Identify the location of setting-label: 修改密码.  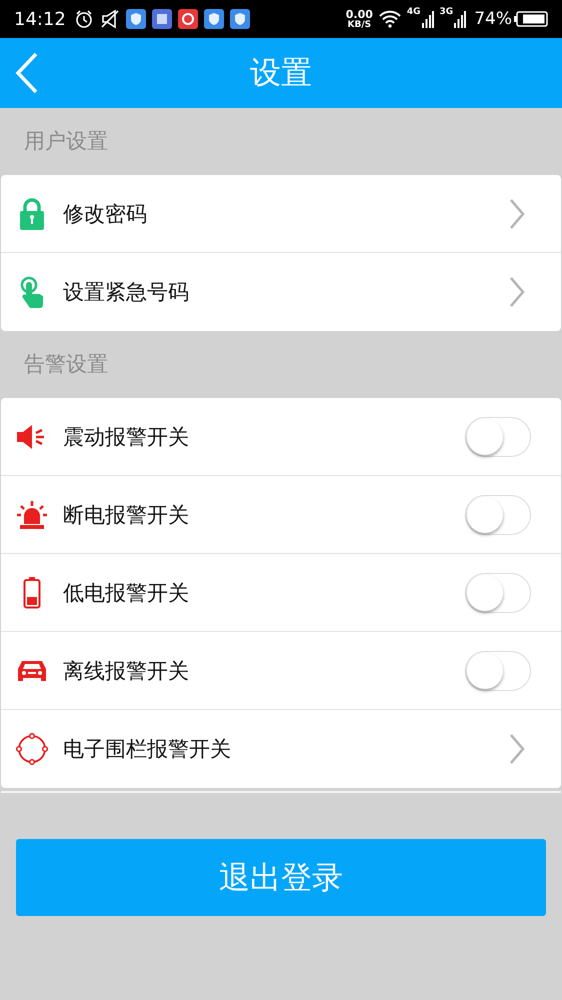
(105, 214).